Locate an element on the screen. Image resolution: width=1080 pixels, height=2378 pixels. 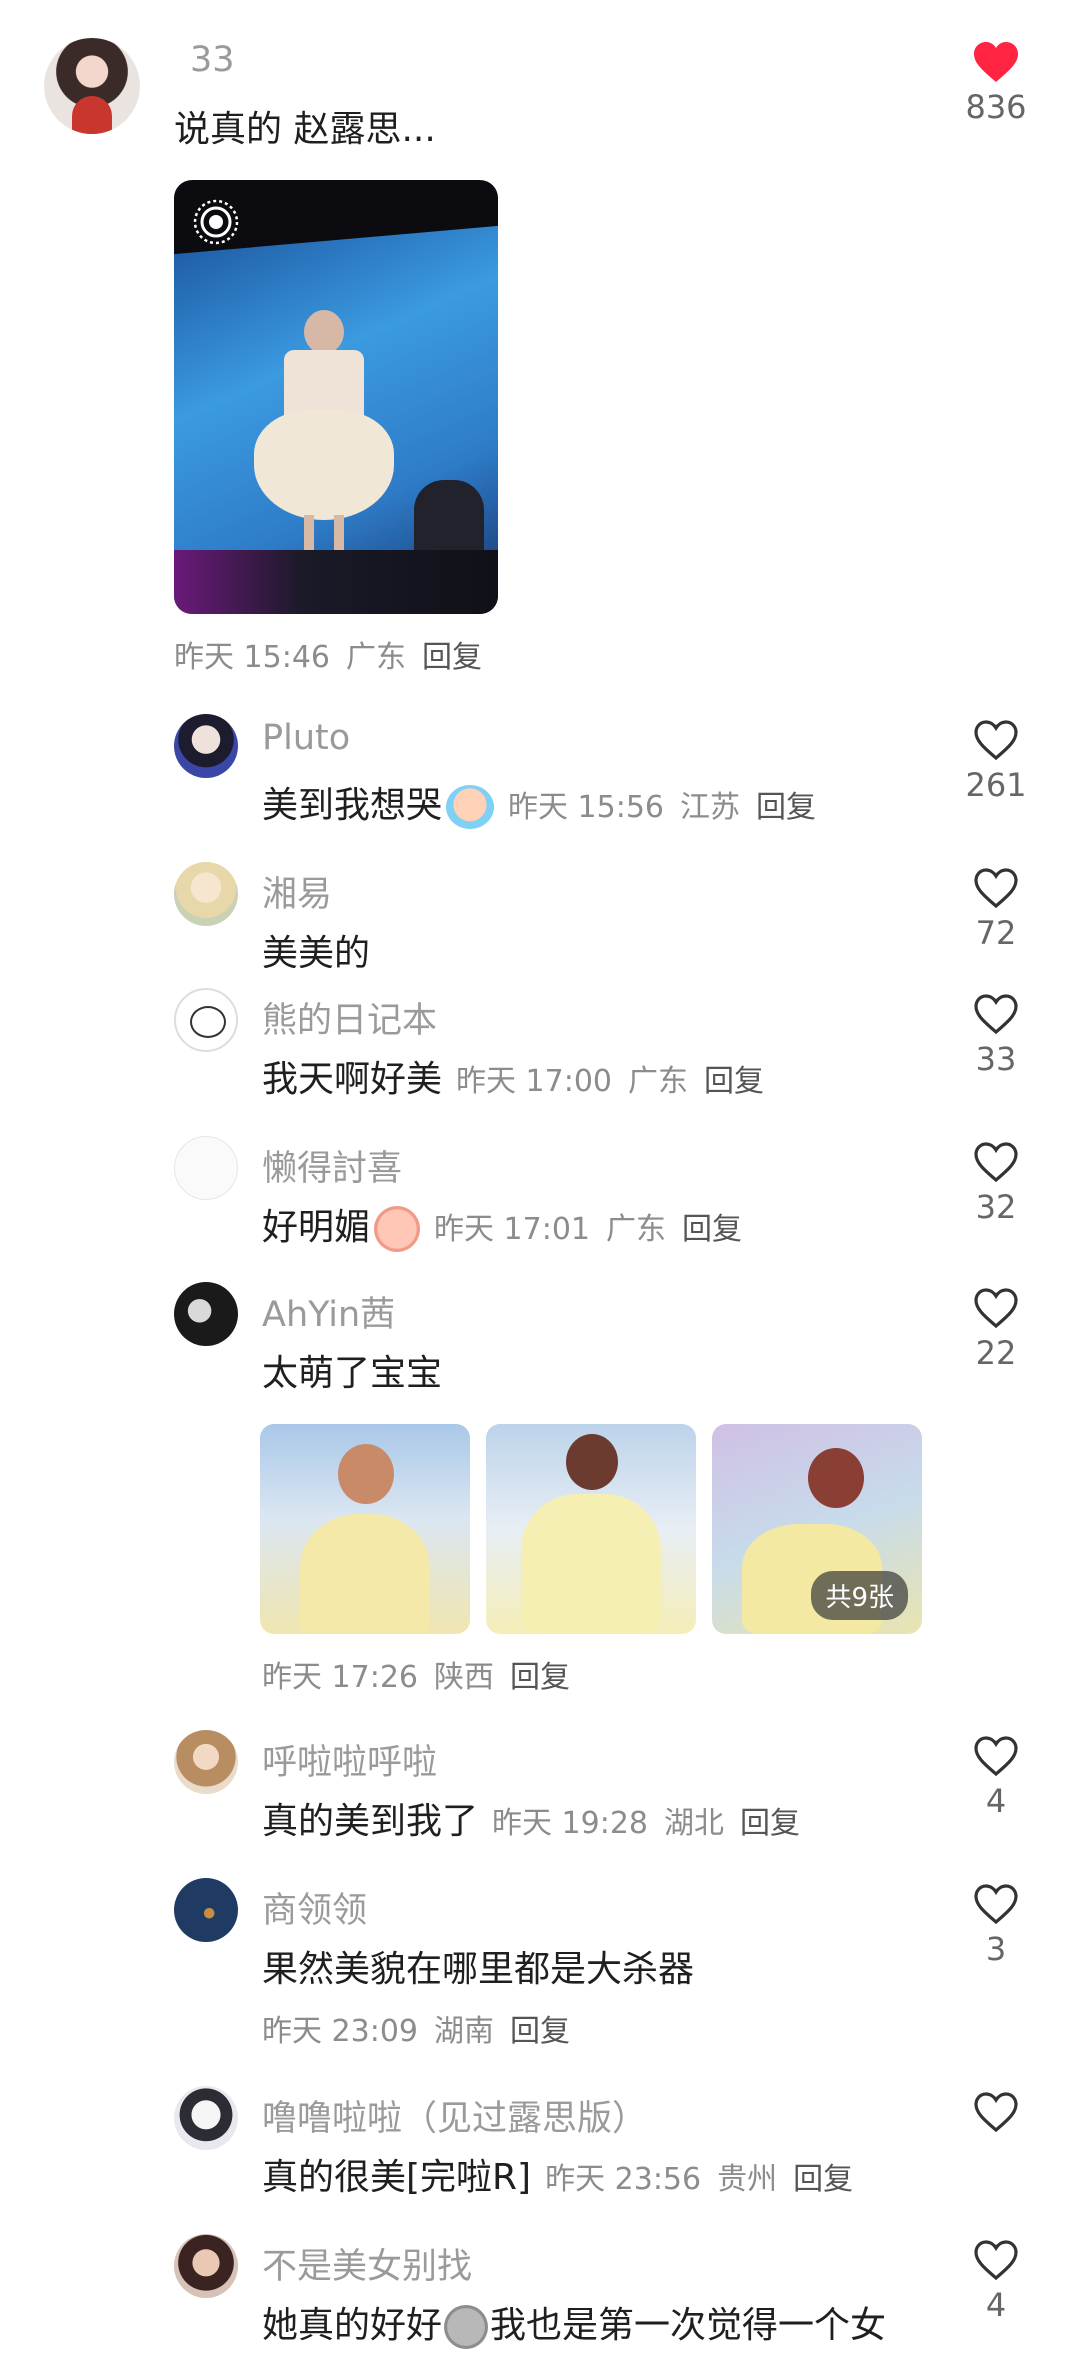
comment-image: 共9张 is located at coordinates (817, 1529).